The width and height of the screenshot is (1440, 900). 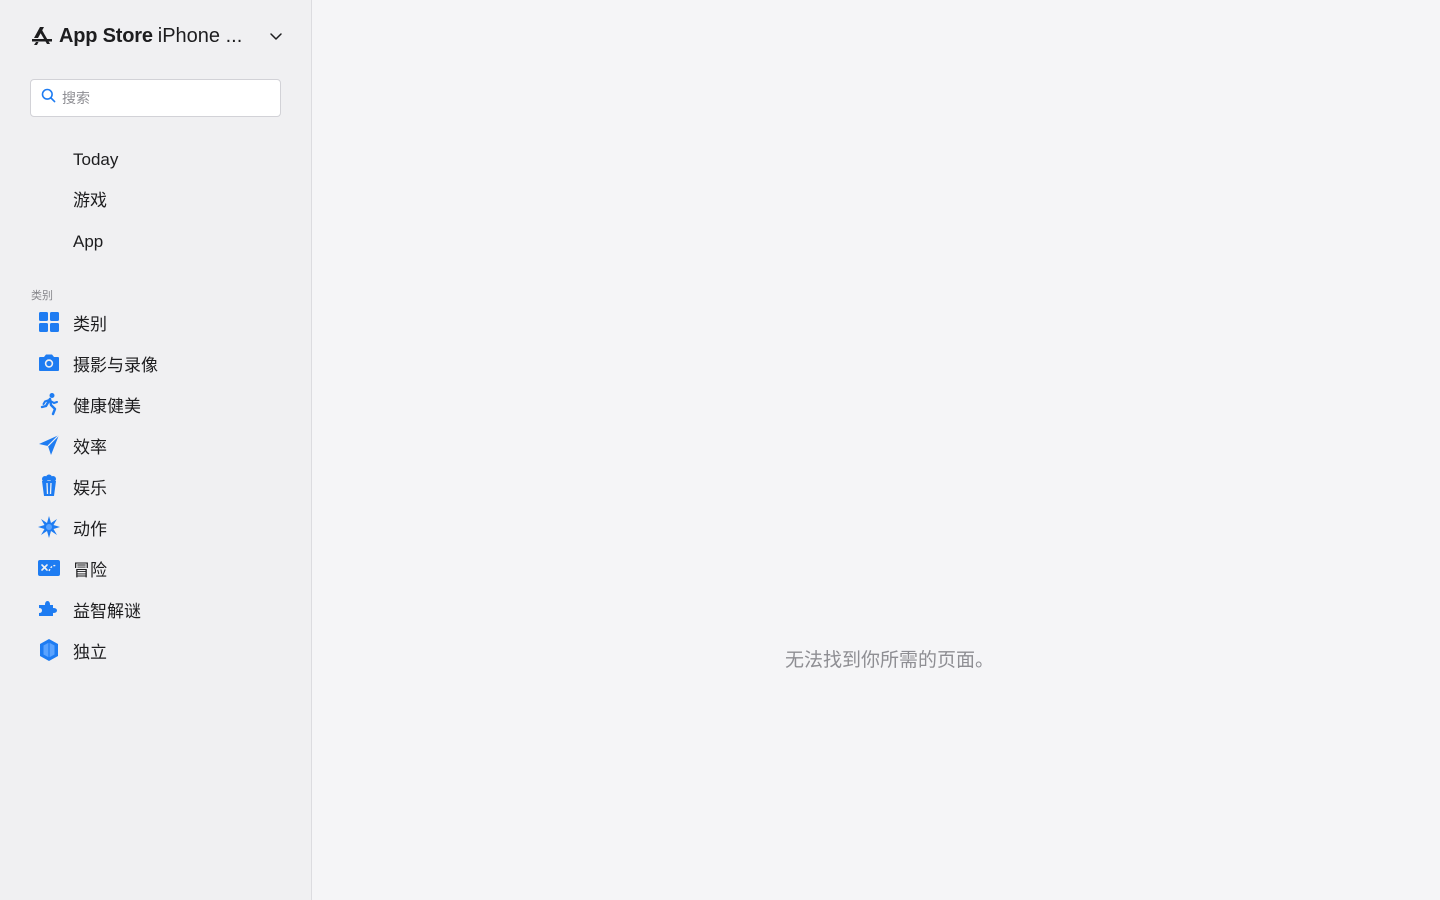 What do you see at coordinates (49, 609) in the screenshot?
I see `puzzle-icon` at bounding box center [49, 609].